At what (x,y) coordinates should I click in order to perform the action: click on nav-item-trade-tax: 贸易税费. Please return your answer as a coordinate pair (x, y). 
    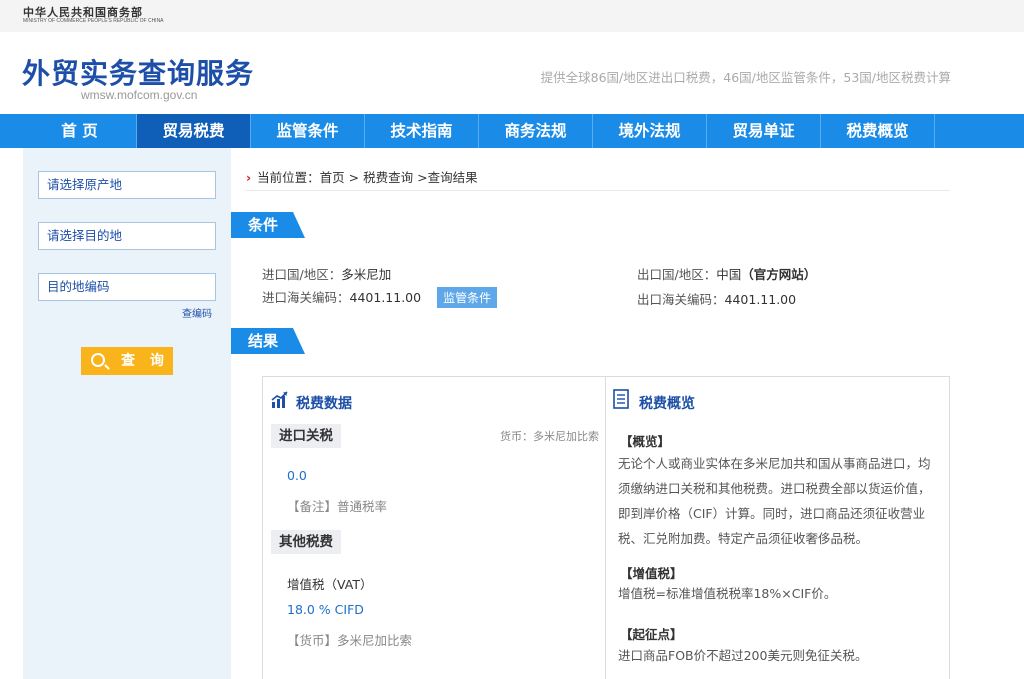
    Looking at the image, I should click on (194, 131).